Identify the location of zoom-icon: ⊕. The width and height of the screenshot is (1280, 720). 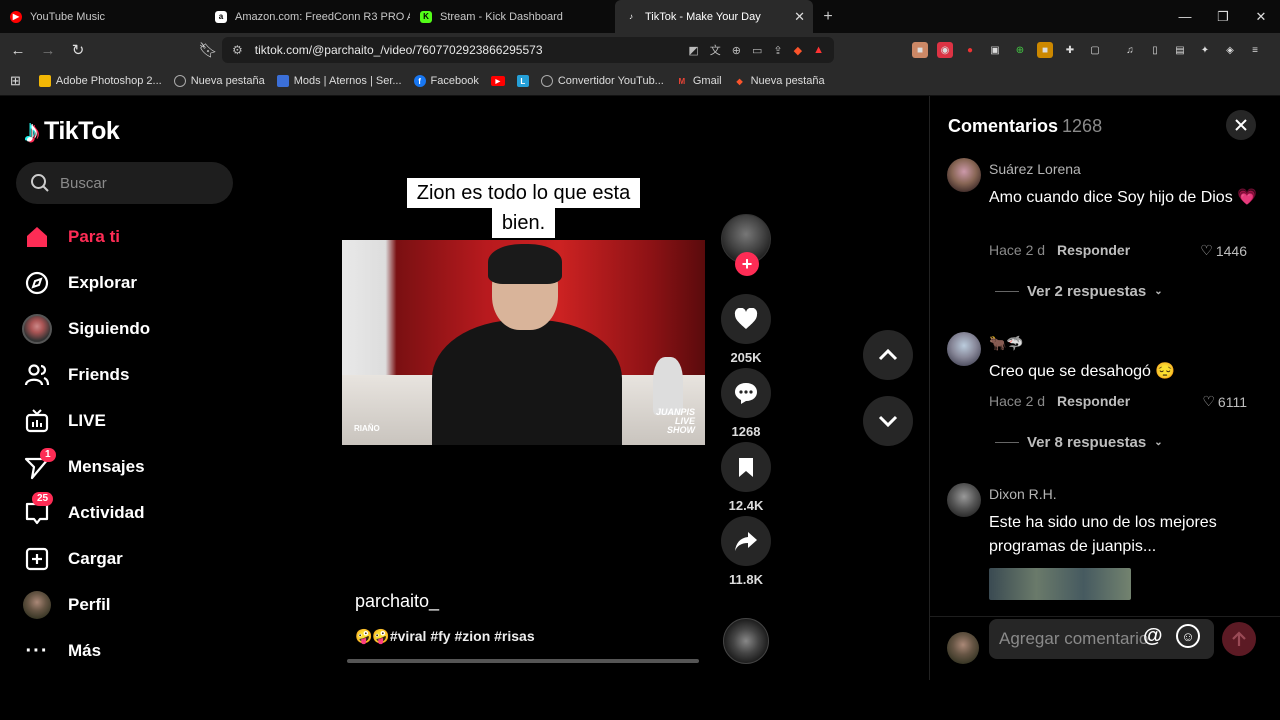
(736, 50).